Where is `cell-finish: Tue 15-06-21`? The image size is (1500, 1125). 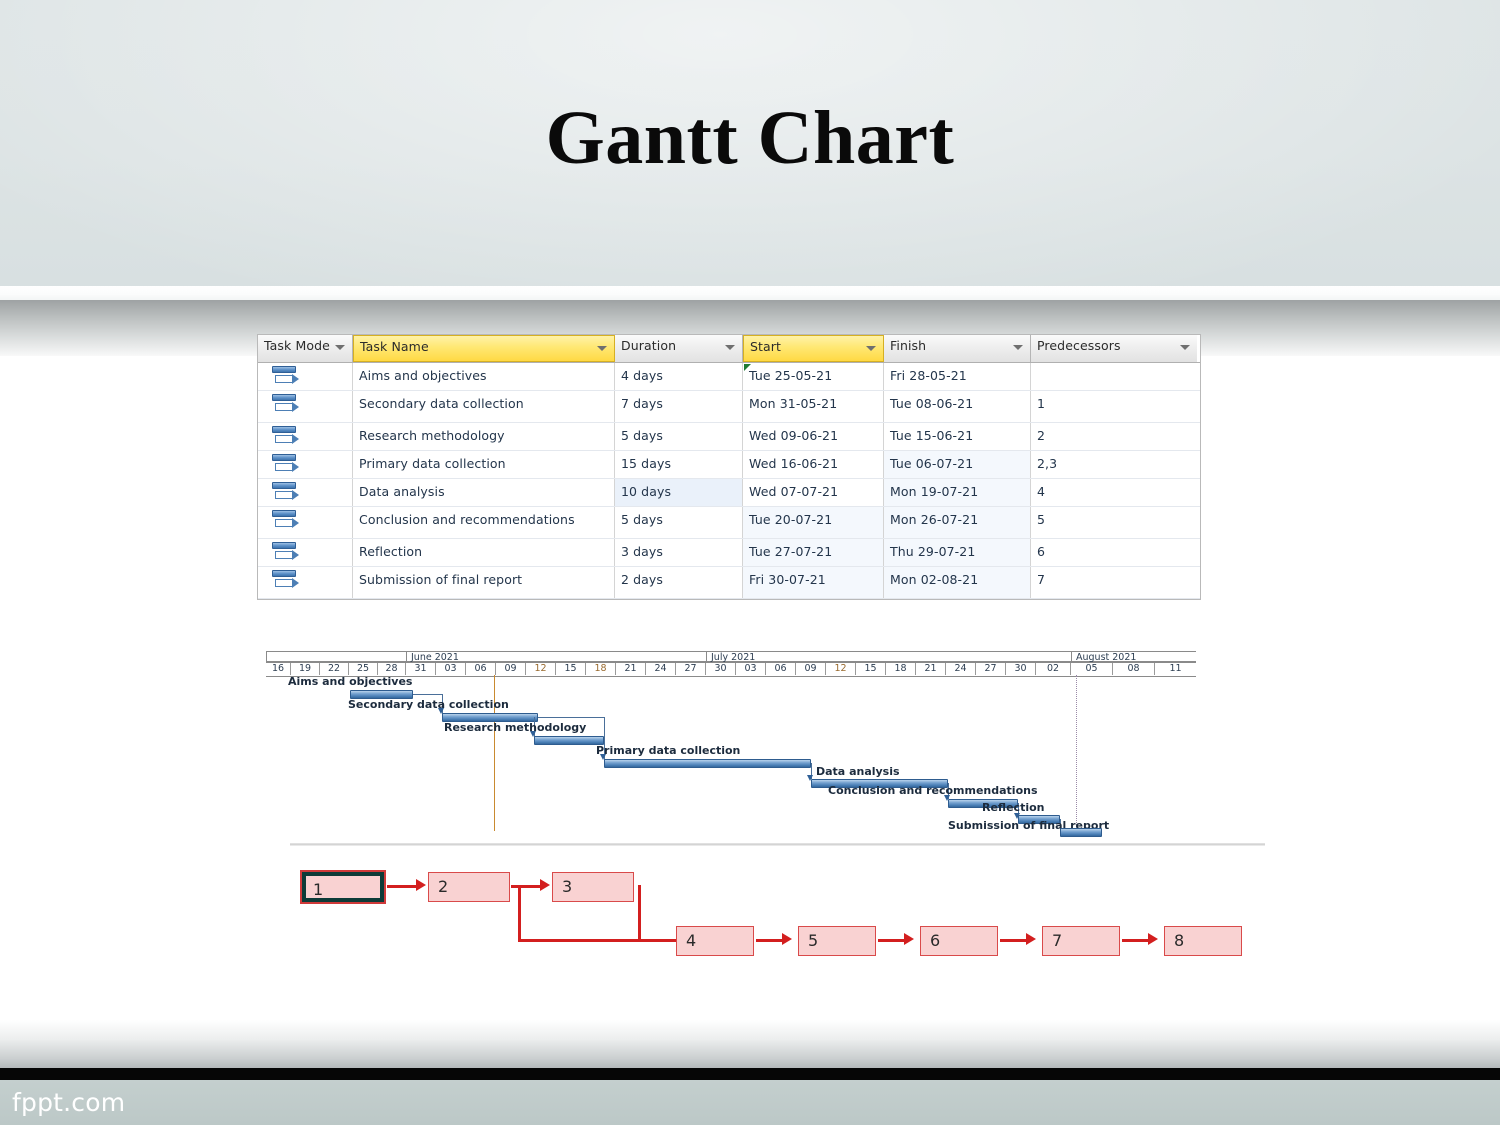 cell-finish: Tue 15-06-21 is located at coordinates (957, 436).